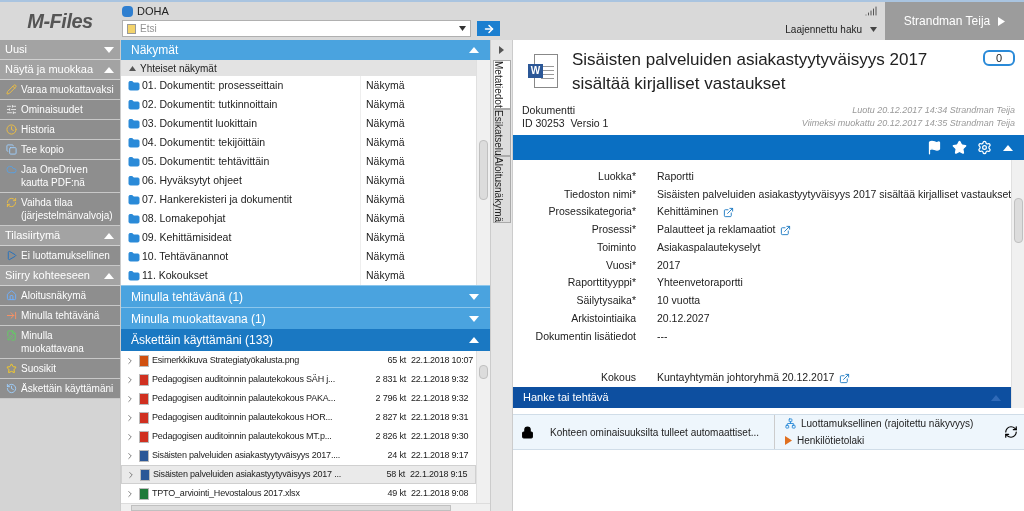  I want to click on file-size: 2 827 kt, so click(390, 417).